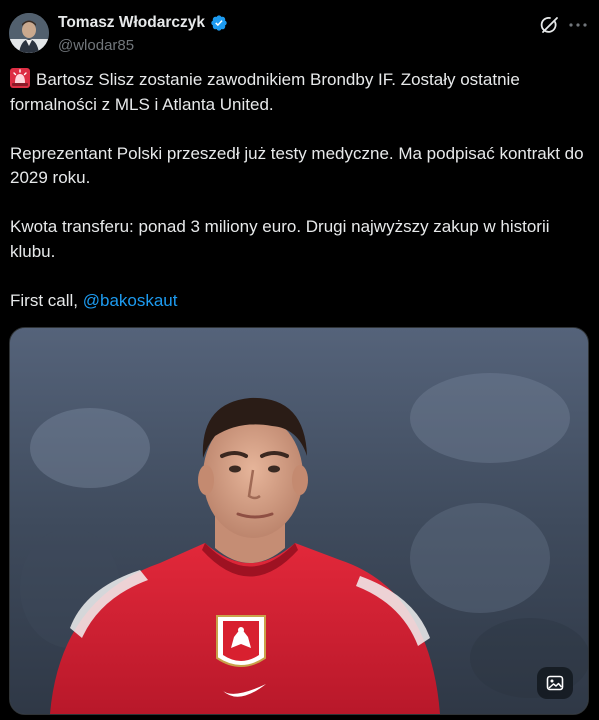  I want to click on tweet-paragraph-4: First call, @bakoskaut, so click(302, 301).